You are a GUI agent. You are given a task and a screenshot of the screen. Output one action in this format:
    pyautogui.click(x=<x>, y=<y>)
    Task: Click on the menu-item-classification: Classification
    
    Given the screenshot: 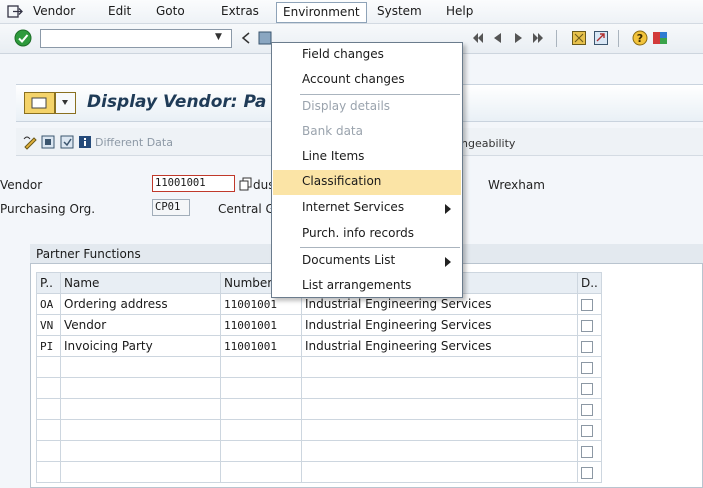 What is the action you would take?
    pyautogui.click(x=367, y=182)
    